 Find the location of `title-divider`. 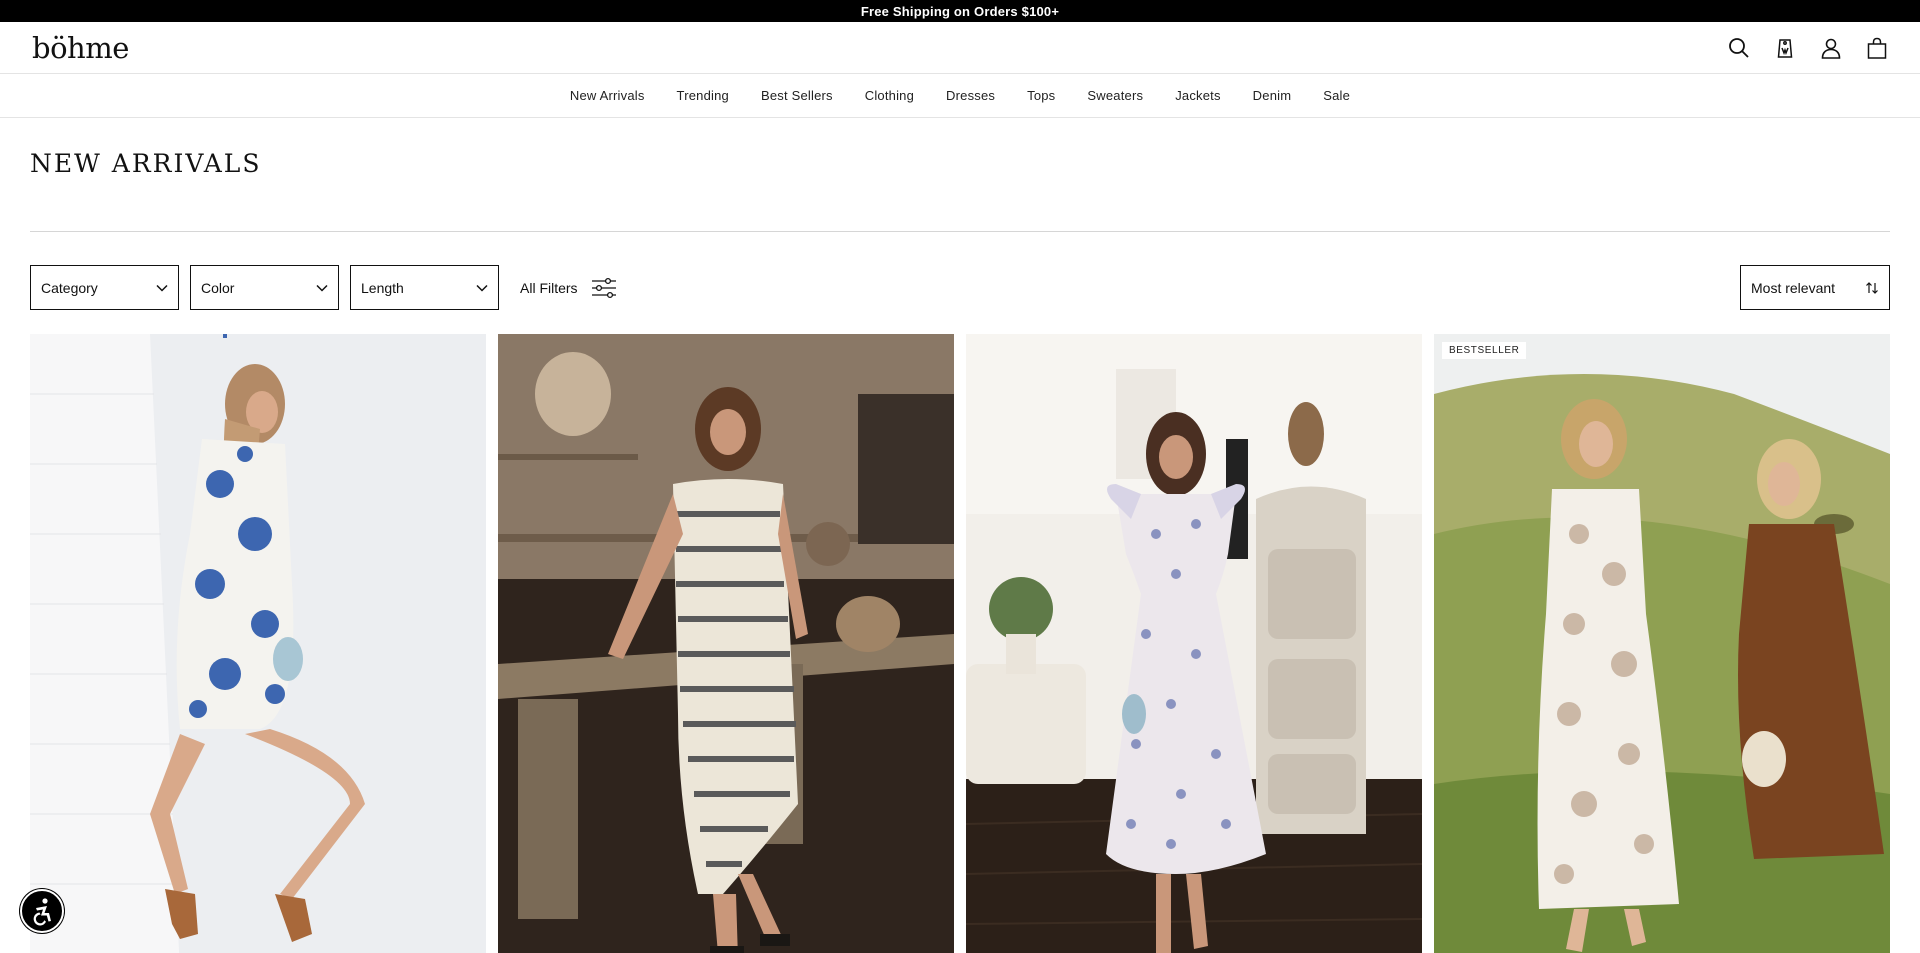

title-divider is located at coordinates (960, 231).